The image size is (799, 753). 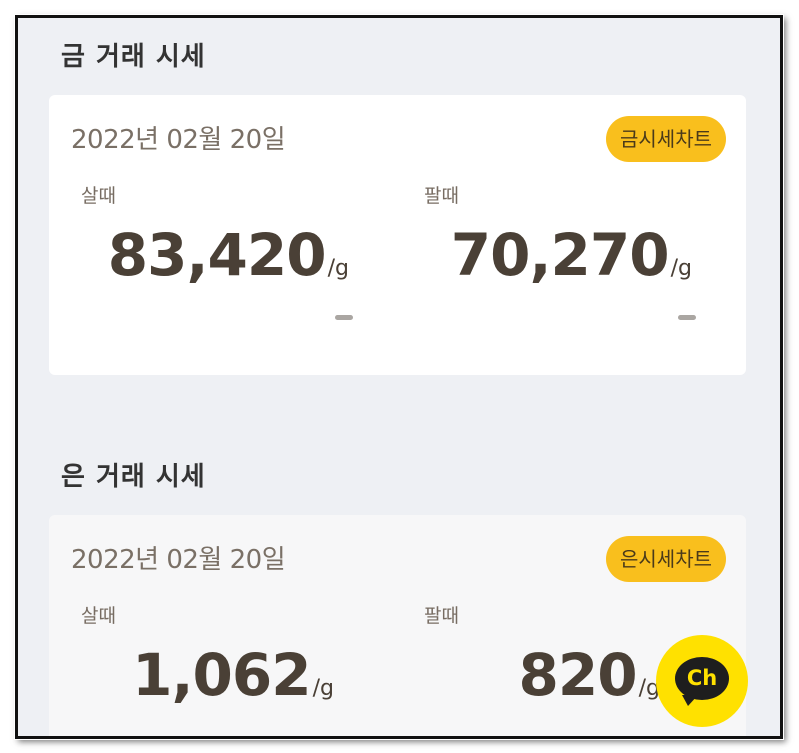 I want to click on gold-buy-price: 83,420, so click(x=217, y=255).